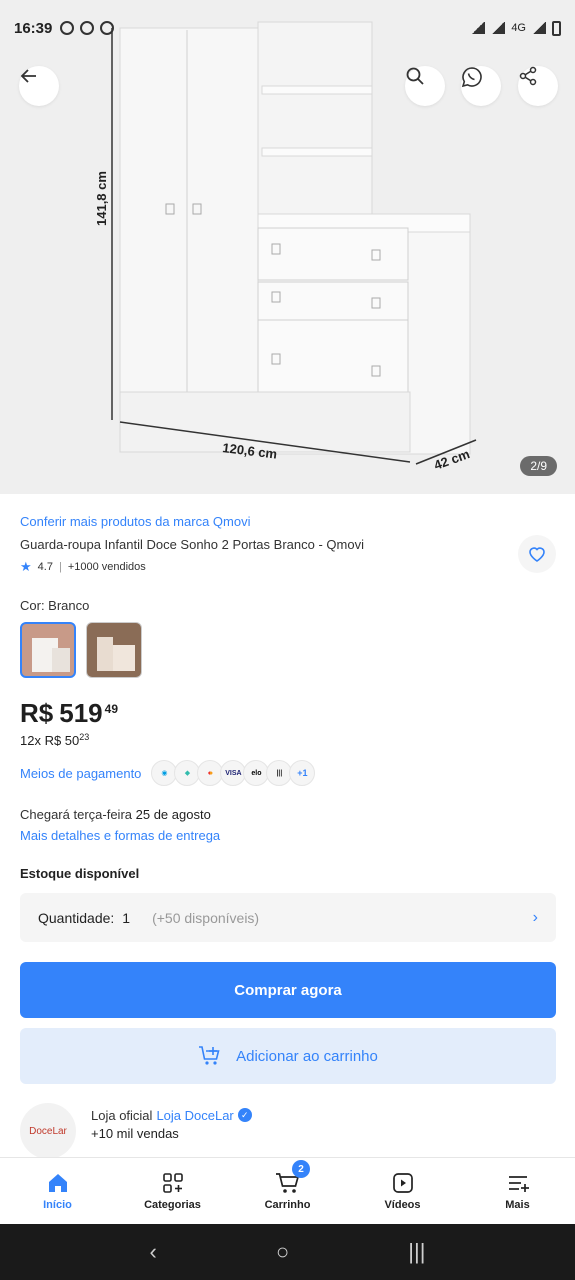  I want to click on status-bar: 16:39 4G, so click(287, 28).